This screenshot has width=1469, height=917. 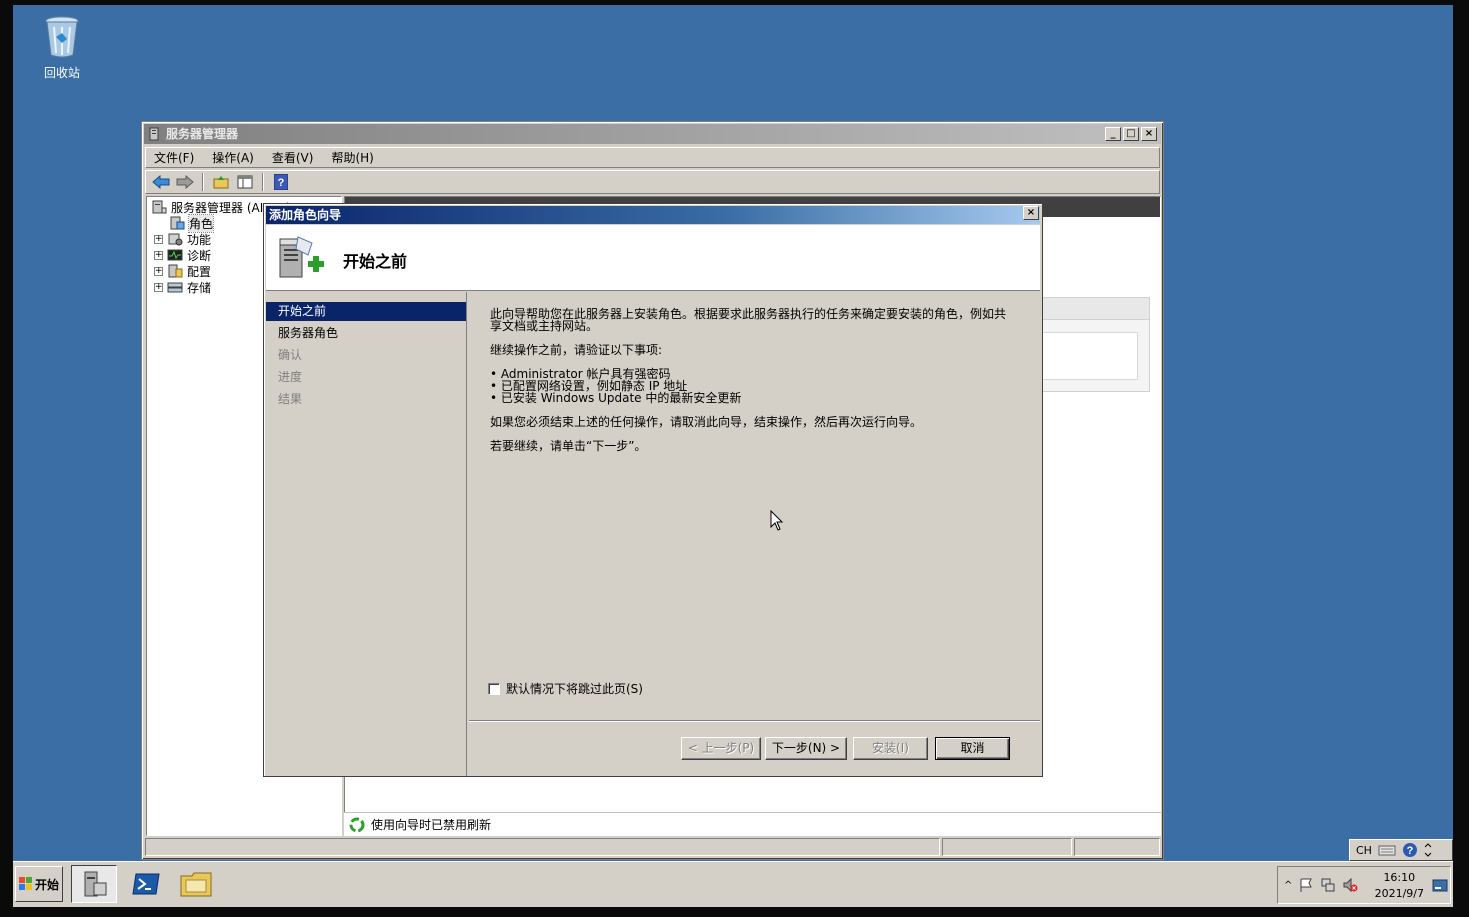 I want to click on tree-item-diagnostics: + 诊断, so click(x=182, y=255).